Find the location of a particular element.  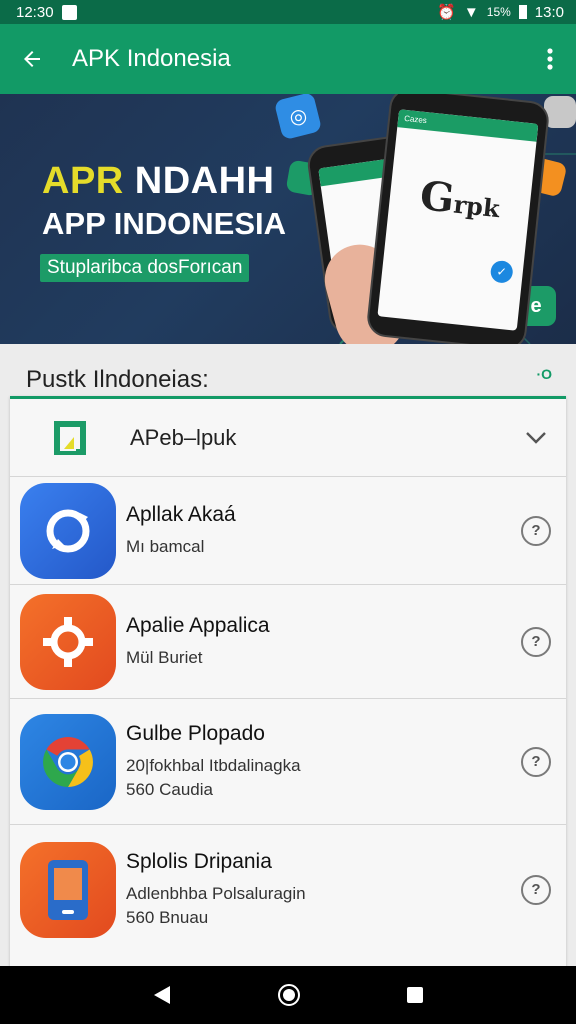

app-subtitle: 20|fokhbal Itbdalinagka is located at coordinates (213, 765).